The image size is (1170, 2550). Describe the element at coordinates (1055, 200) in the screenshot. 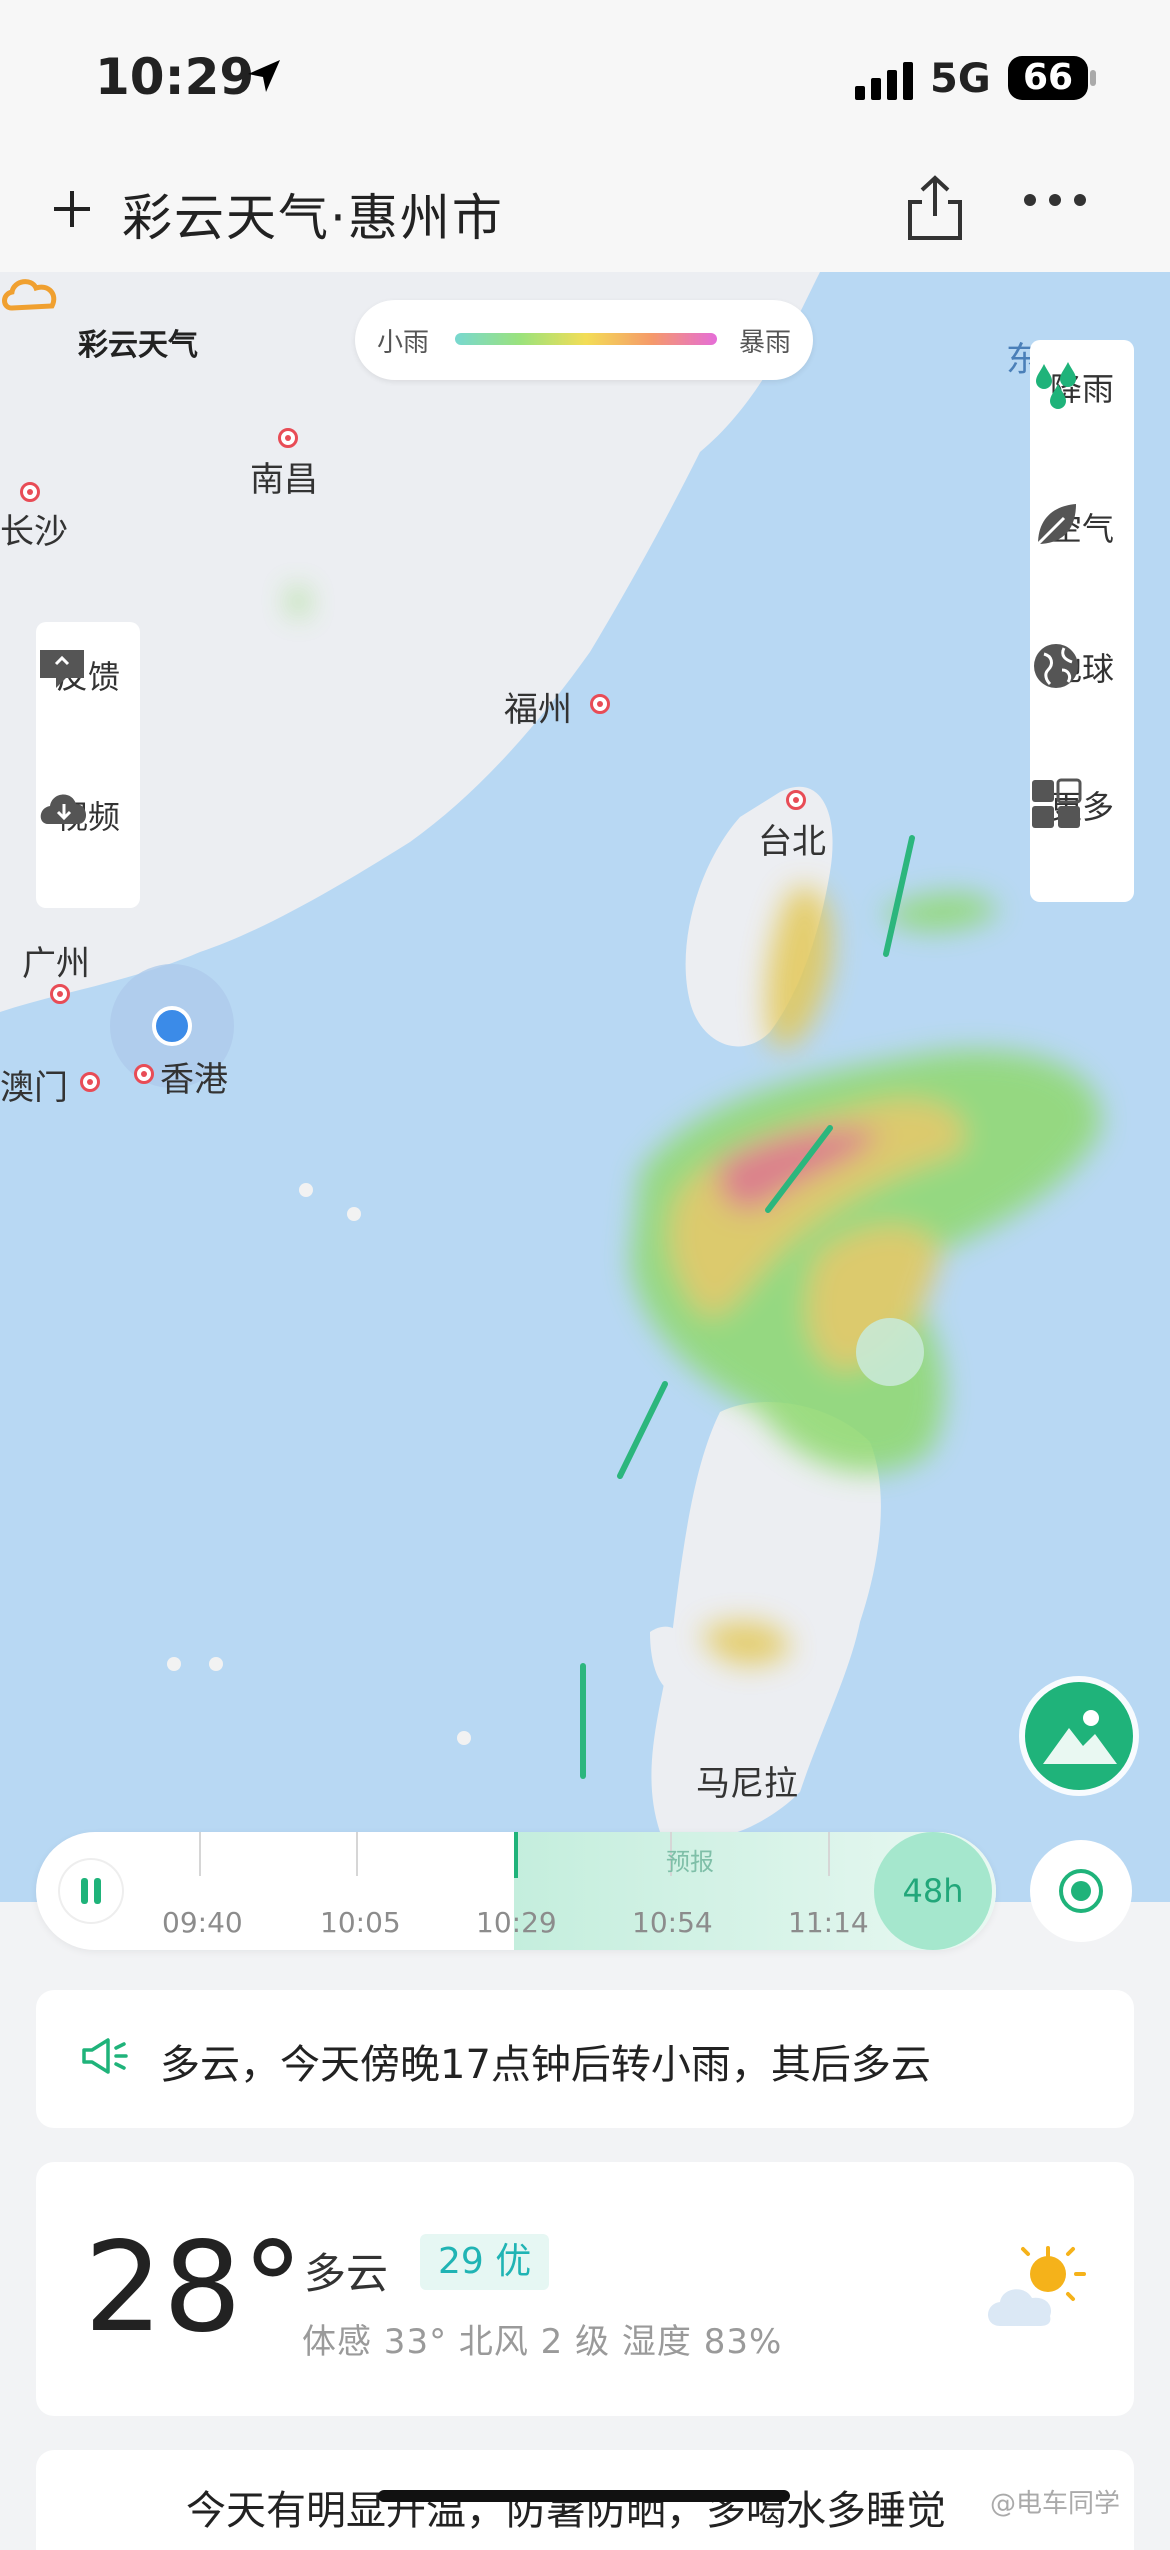

I see `more-icon` at that location.